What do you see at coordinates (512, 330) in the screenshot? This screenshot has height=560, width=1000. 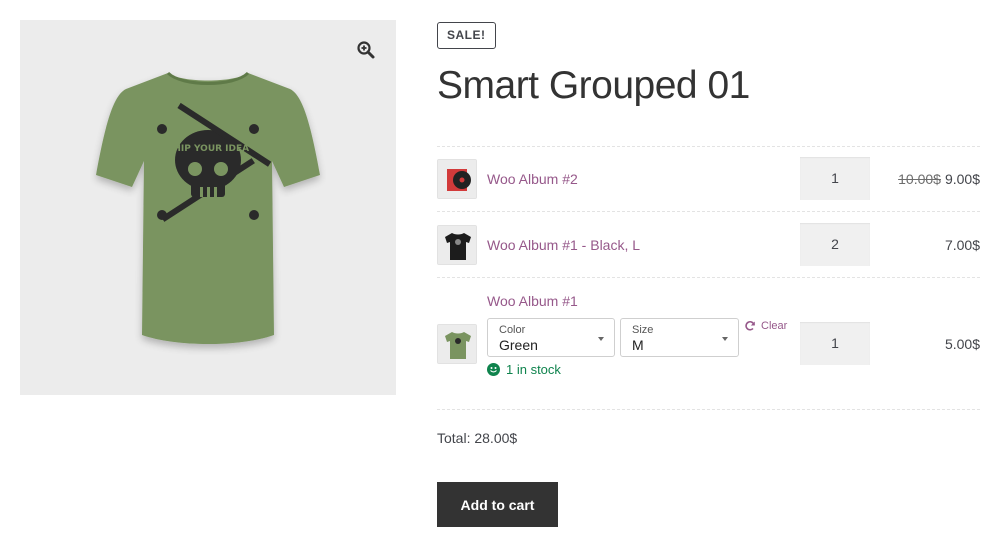 I see `color-label: Color` at bounding box center [512, 330].